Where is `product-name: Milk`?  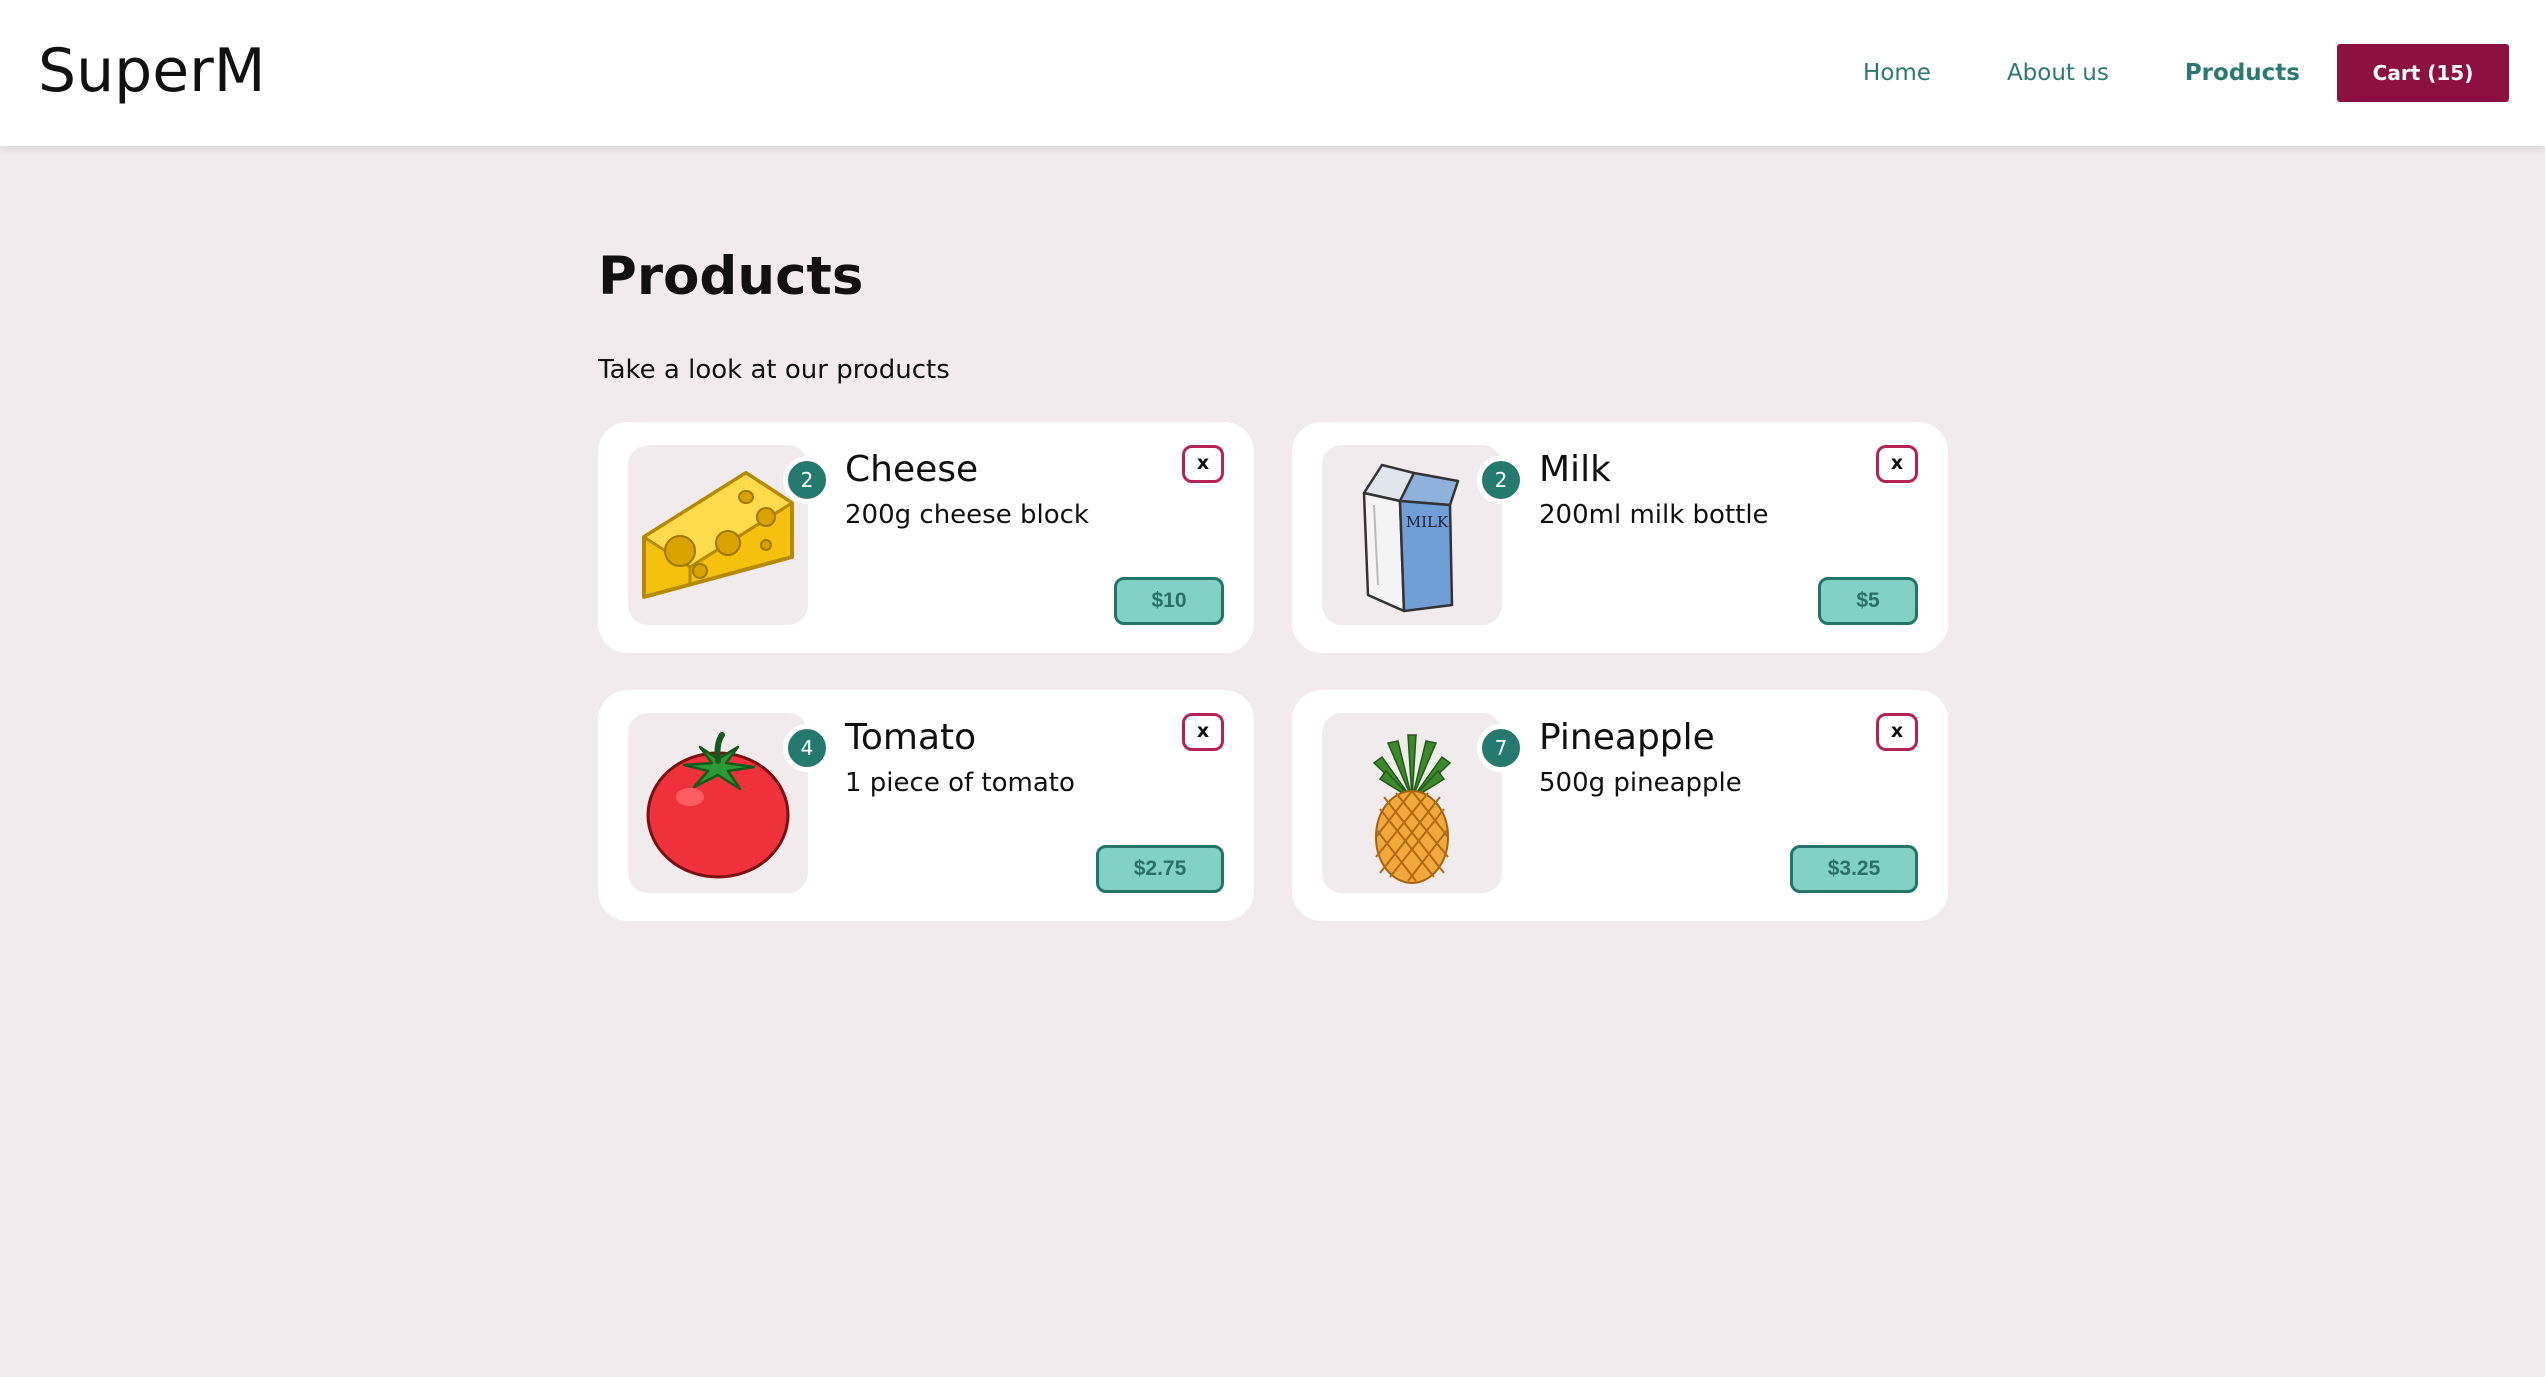
product-name: Milk is located at coordinates (1575, 469).